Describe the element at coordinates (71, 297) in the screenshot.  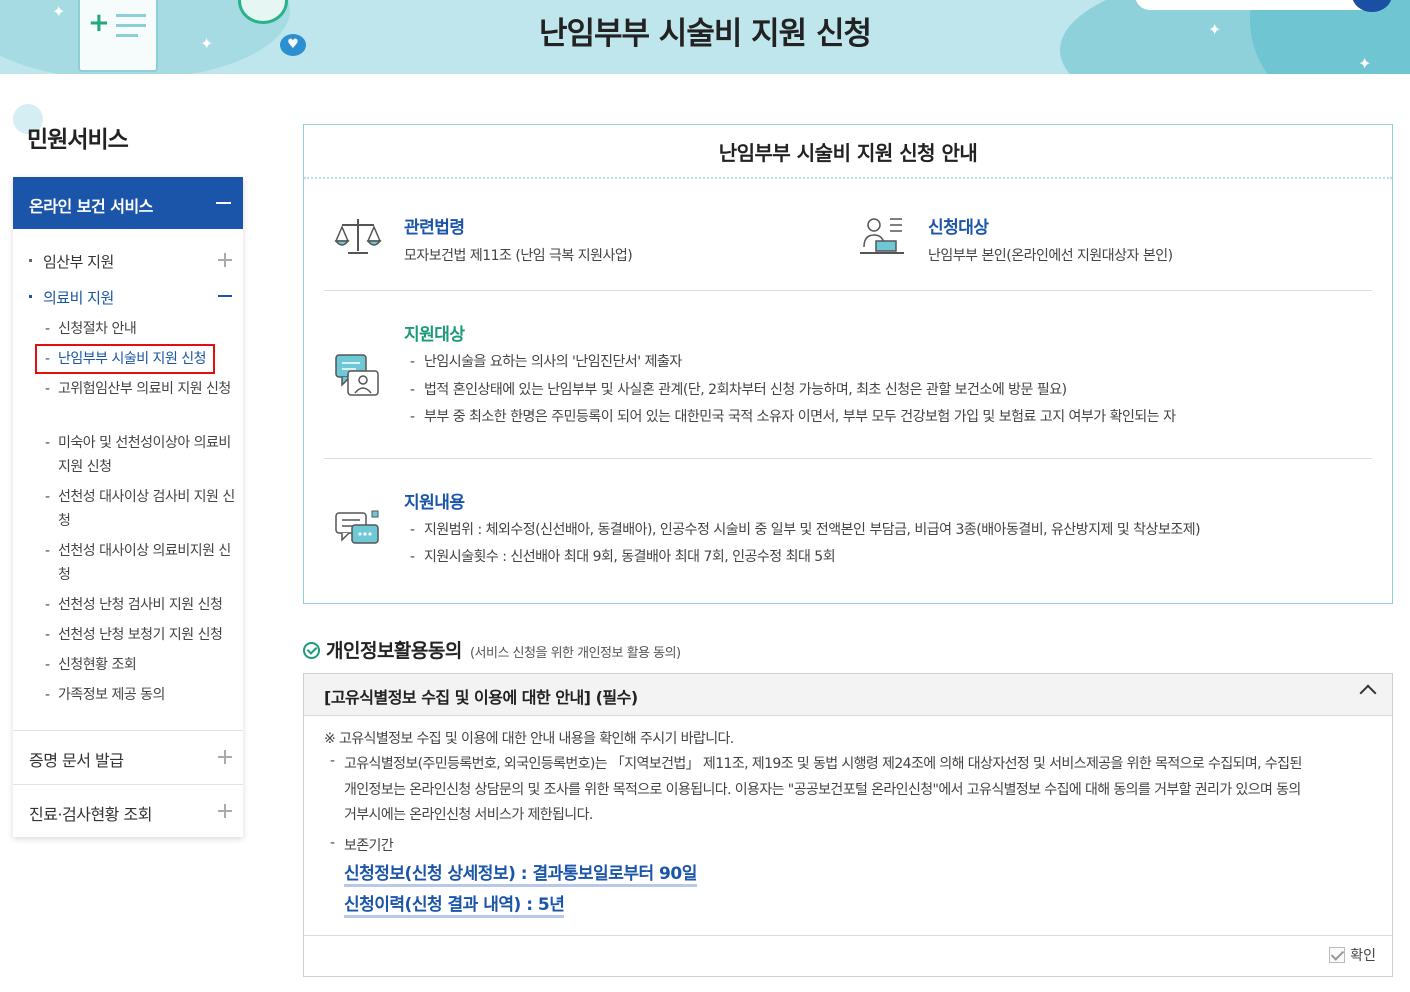
I see `sidebar-item-medical-support: 의료비 지원` at that location.